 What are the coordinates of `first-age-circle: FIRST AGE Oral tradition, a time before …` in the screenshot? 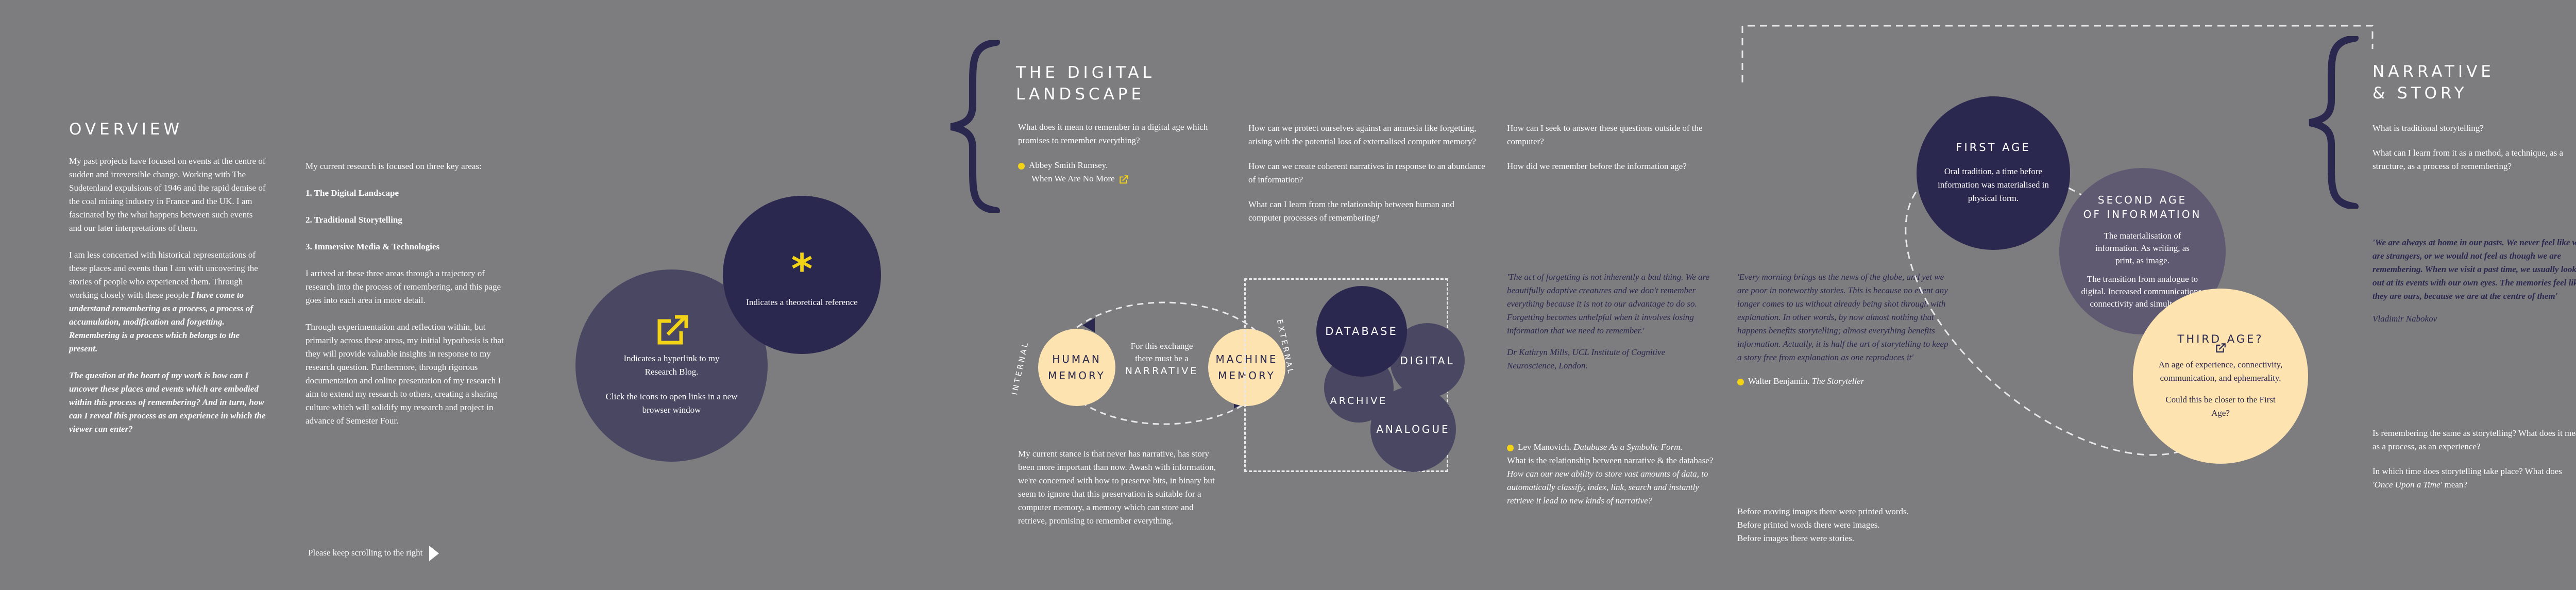 It's located at (1993, 173).